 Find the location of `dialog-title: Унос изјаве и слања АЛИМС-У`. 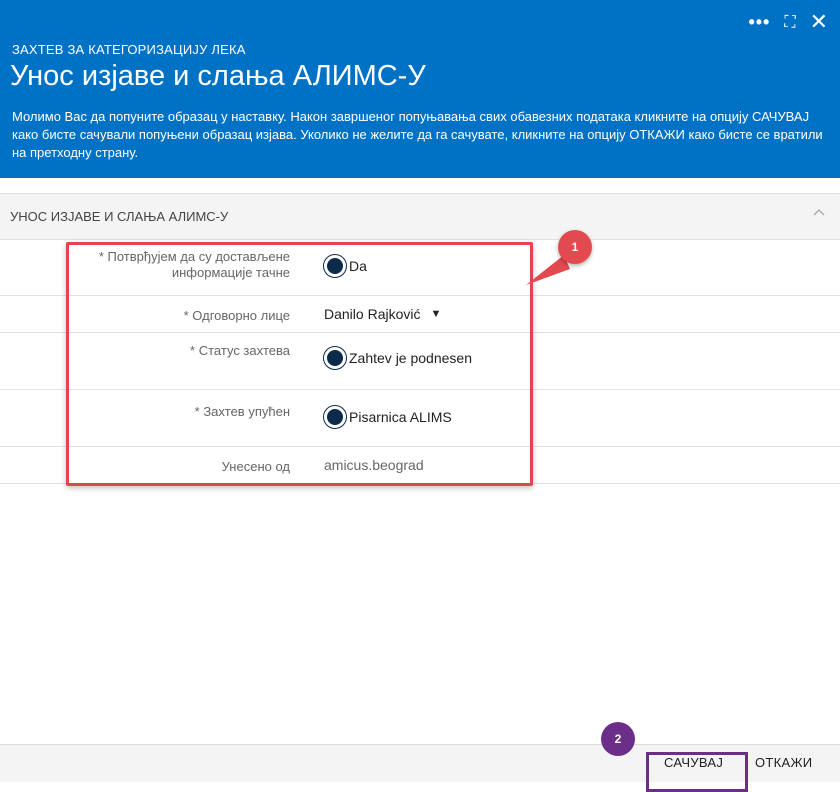

dialog-title: Унос изјаве и слања АЛИМС-У is located at coordinates (218, 76).